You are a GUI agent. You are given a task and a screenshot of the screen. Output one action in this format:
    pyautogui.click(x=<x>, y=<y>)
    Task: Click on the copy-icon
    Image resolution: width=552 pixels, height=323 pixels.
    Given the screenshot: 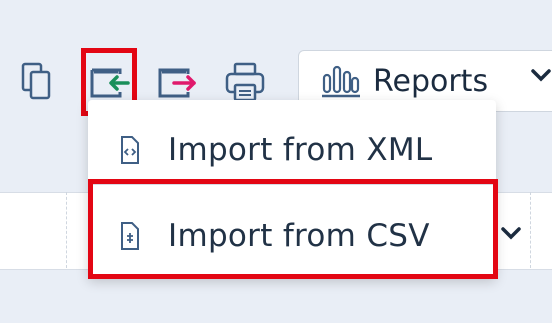 What is the action you would take?
    pyautogui.click(x=36, y=81)
    